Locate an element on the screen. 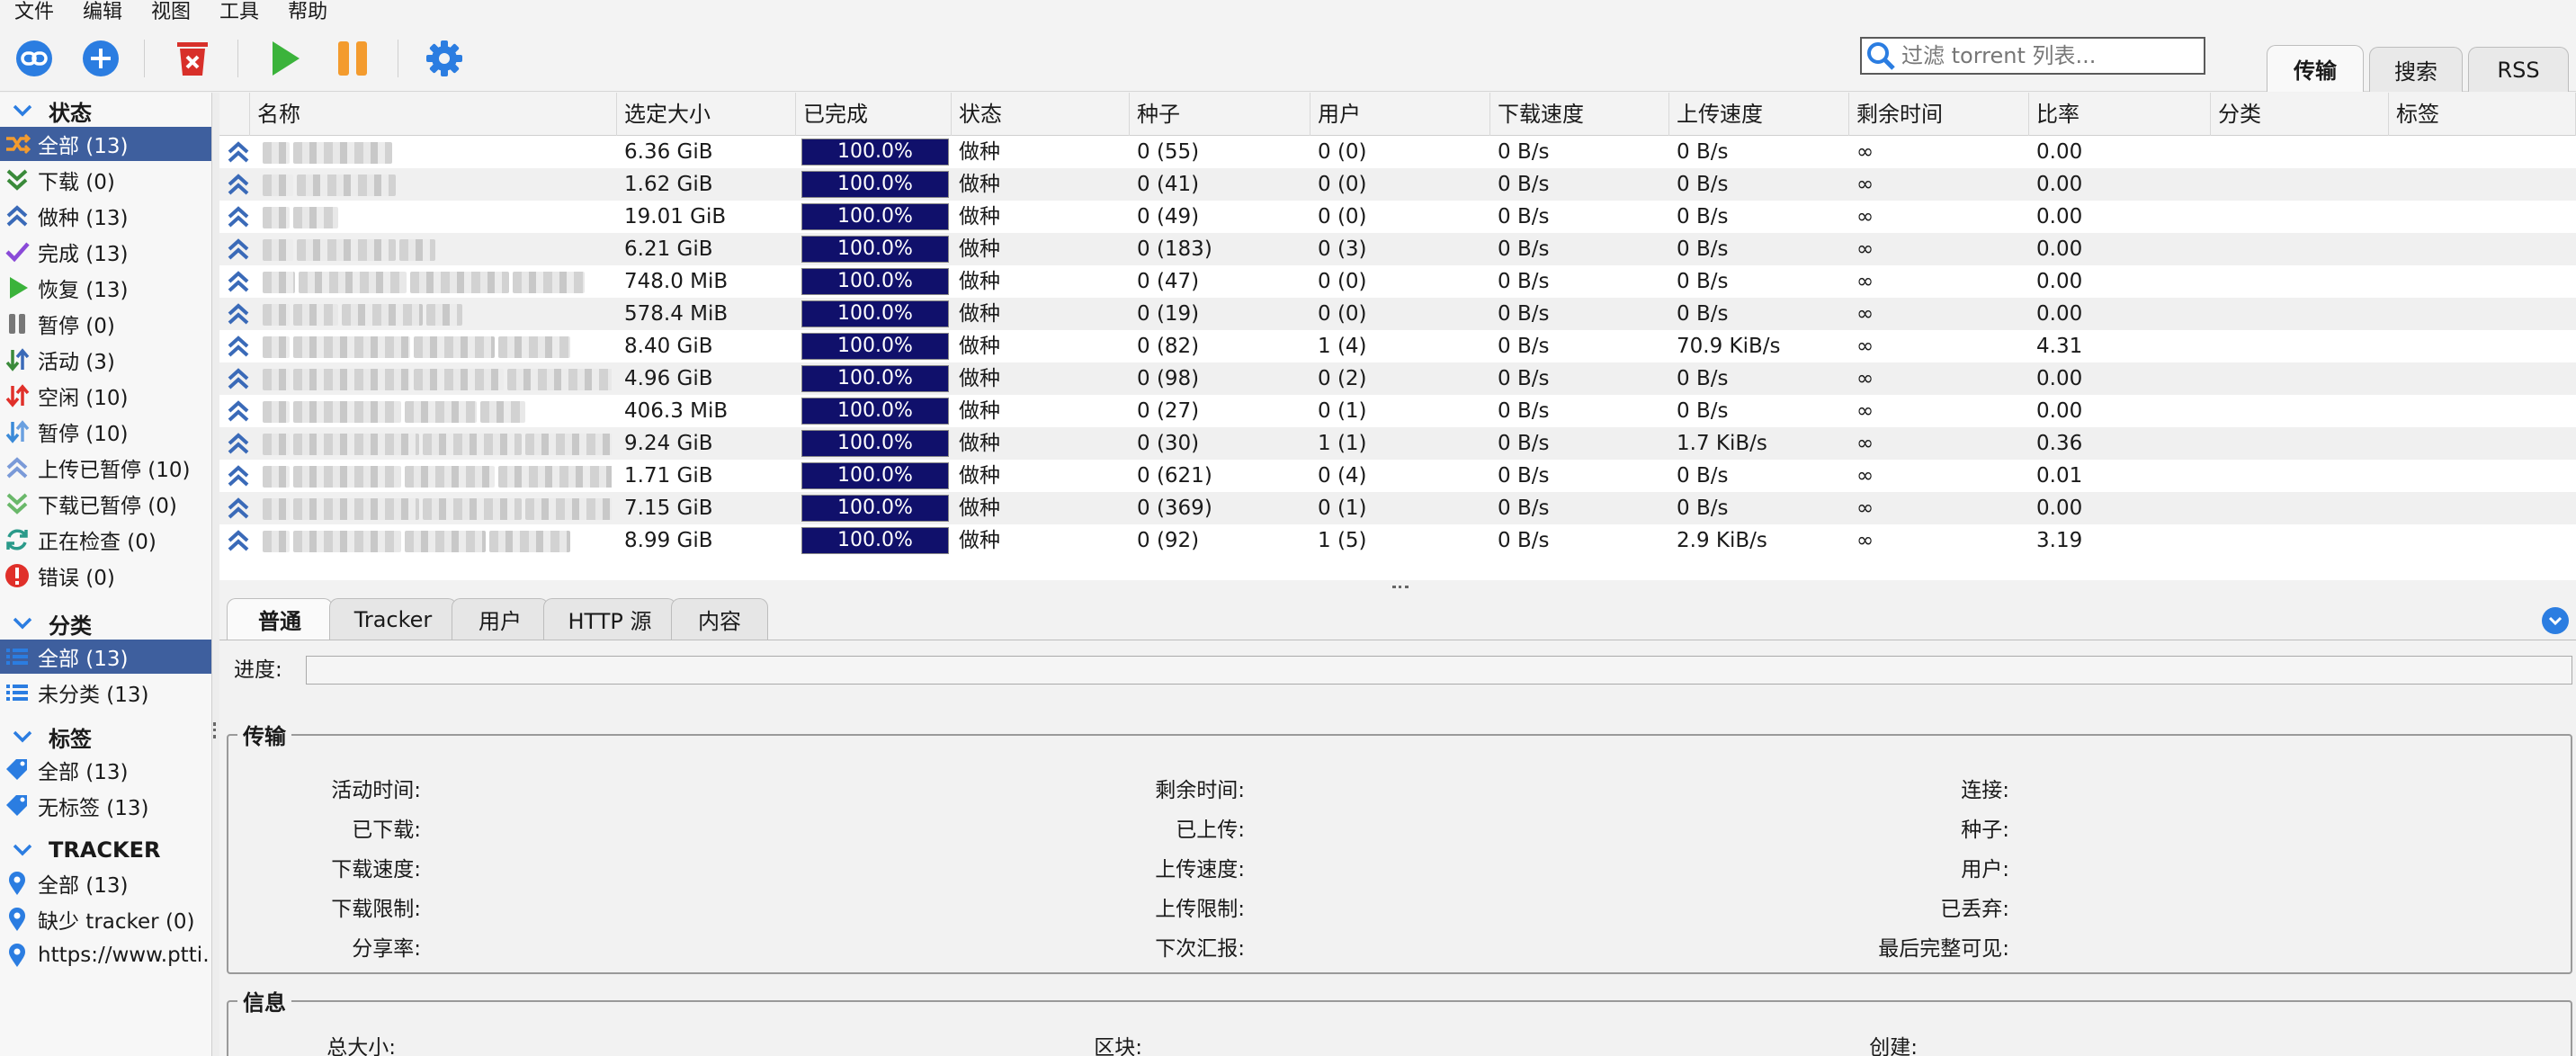 This screenshot has height=1056, width=2576. section-tags: 标签 is located at coordinates (105, 737).